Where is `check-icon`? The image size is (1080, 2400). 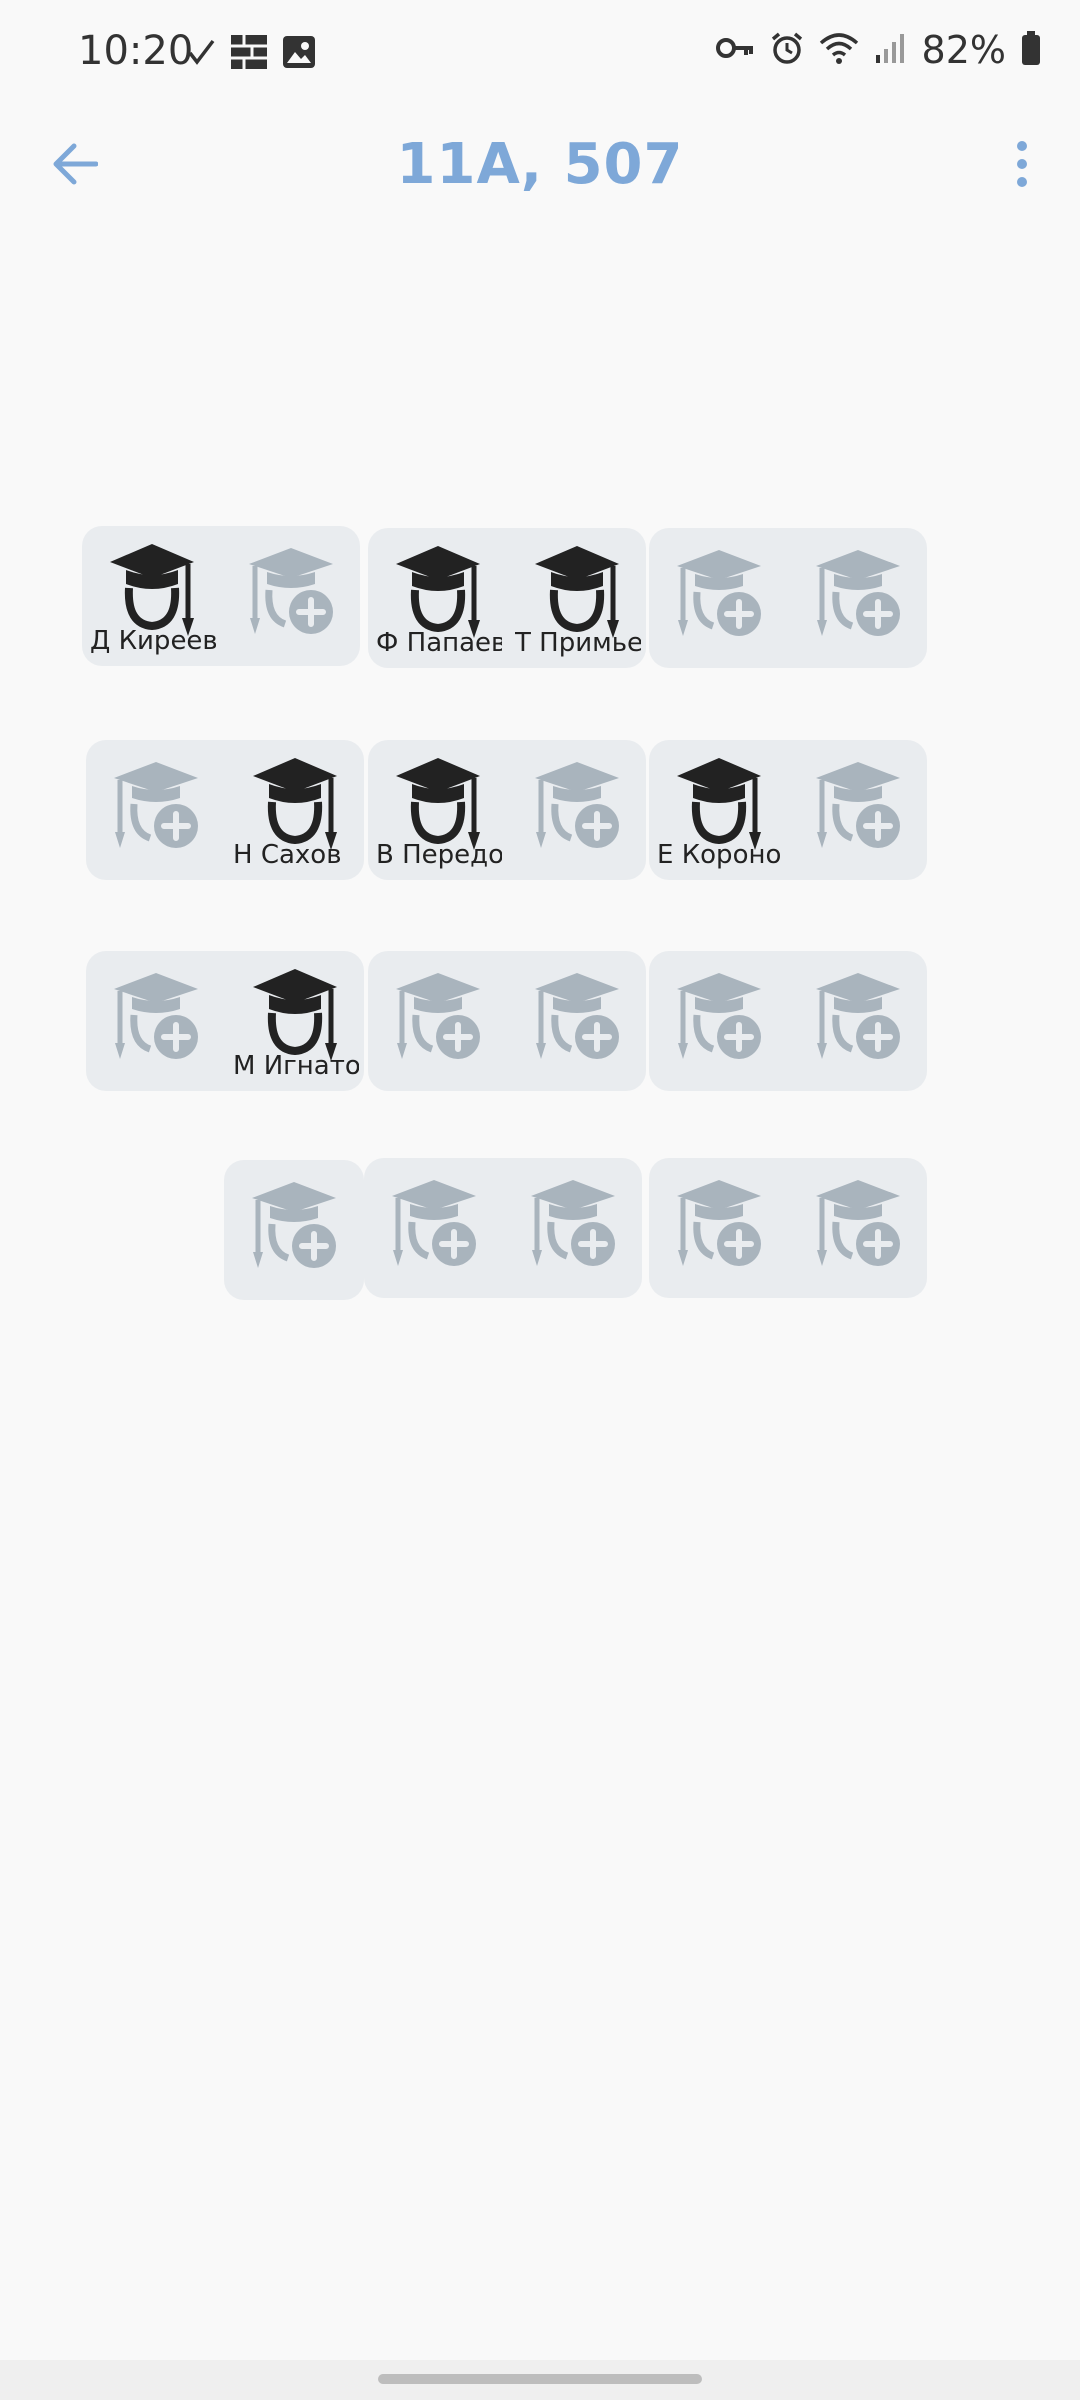
check-icon is located at coordinates (201, 54).